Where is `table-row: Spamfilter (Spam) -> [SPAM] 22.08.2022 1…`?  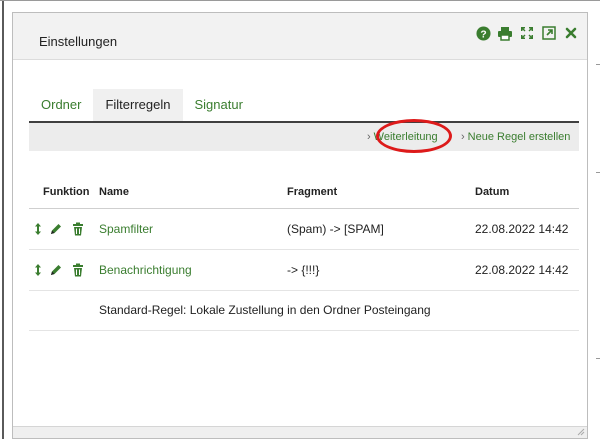 table-row: Spamfilter (Spam) -> [SPAM] 22.08.2022 1… is located at coordinates (304, 229).